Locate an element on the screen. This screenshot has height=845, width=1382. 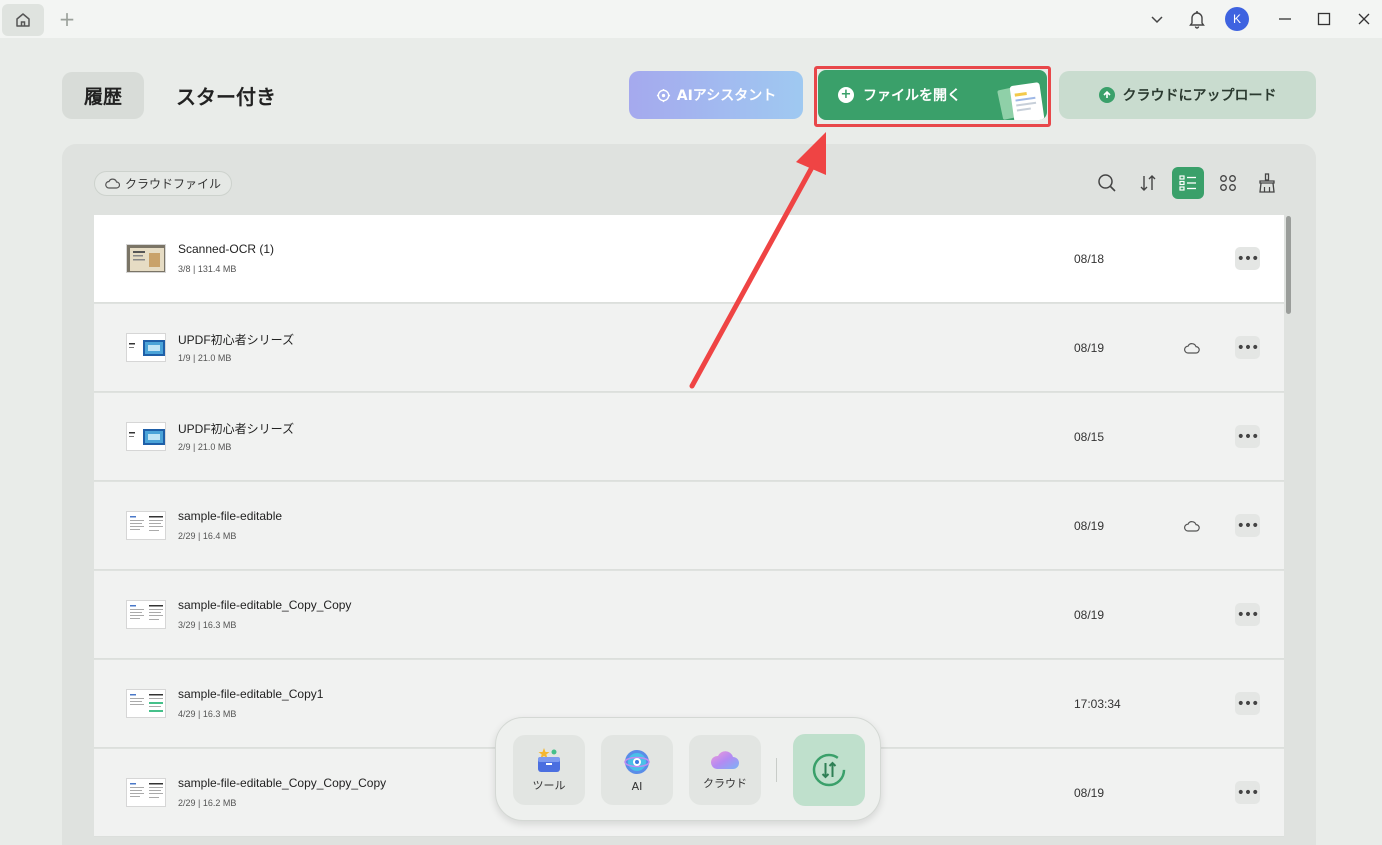
floating-dock: ツール AI クラウド is located at coordinates (688, 769).